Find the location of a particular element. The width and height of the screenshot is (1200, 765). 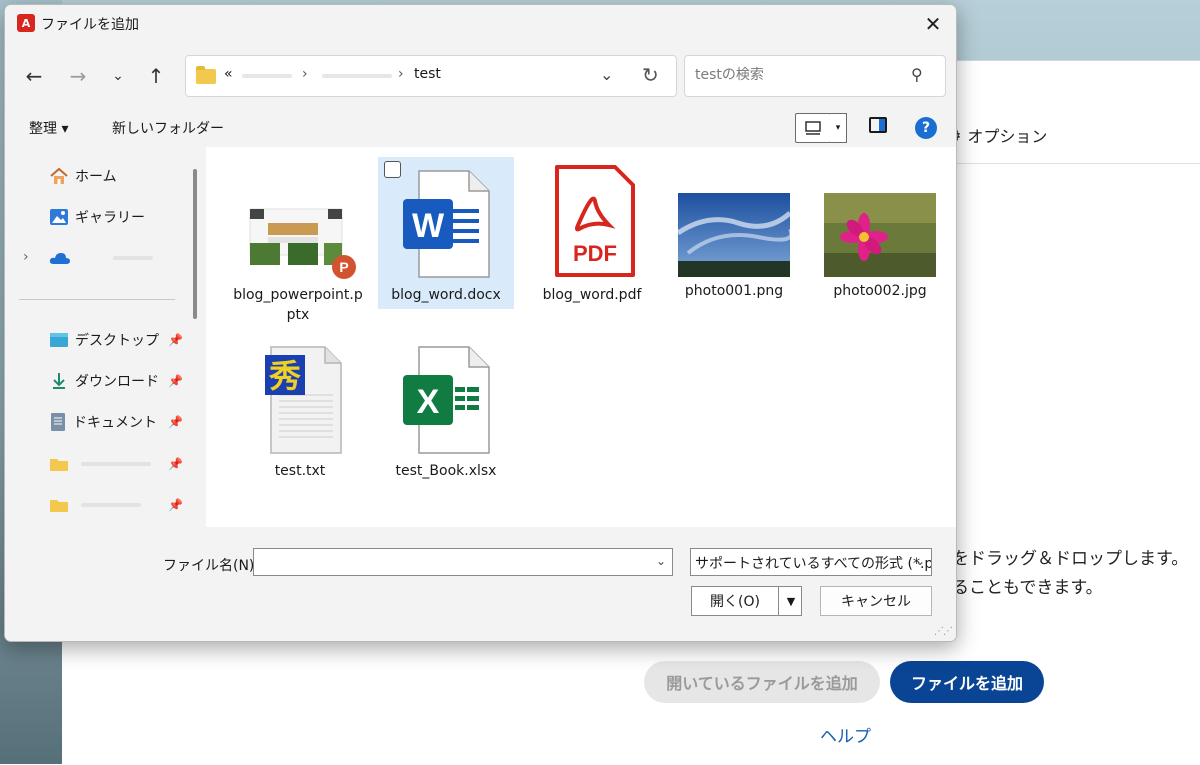

dialog-title: ファイルを追加 is located at coordinates (90, 25).